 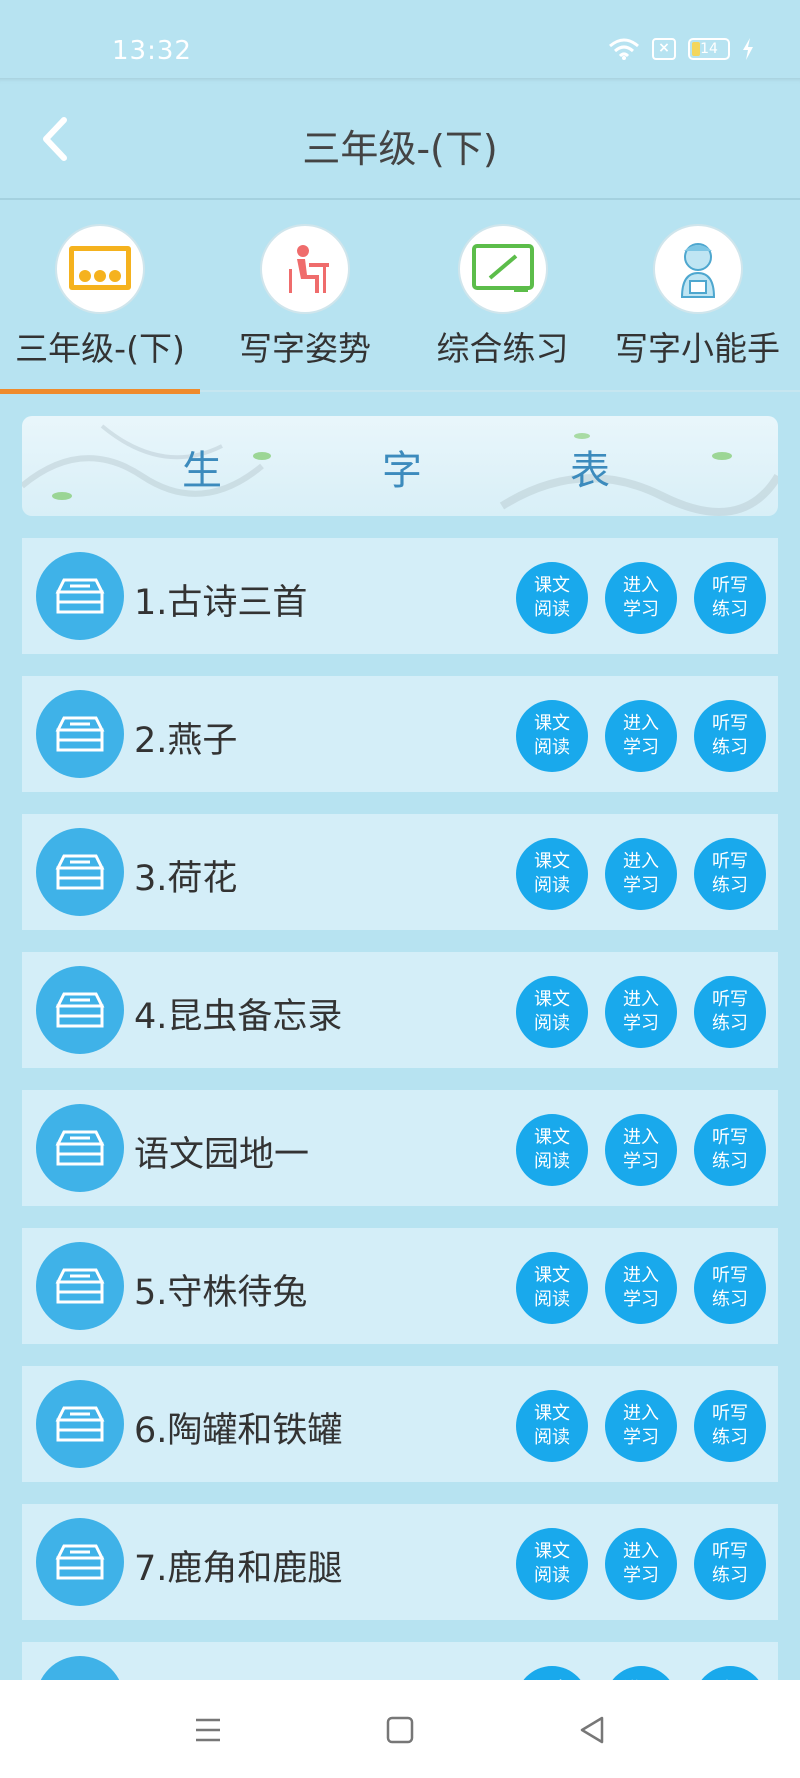 What do you see at coordinates (221, 603) in the screenshot?
I see `lesson-title: 1.古诗三首` at bounding box center [221, 603].